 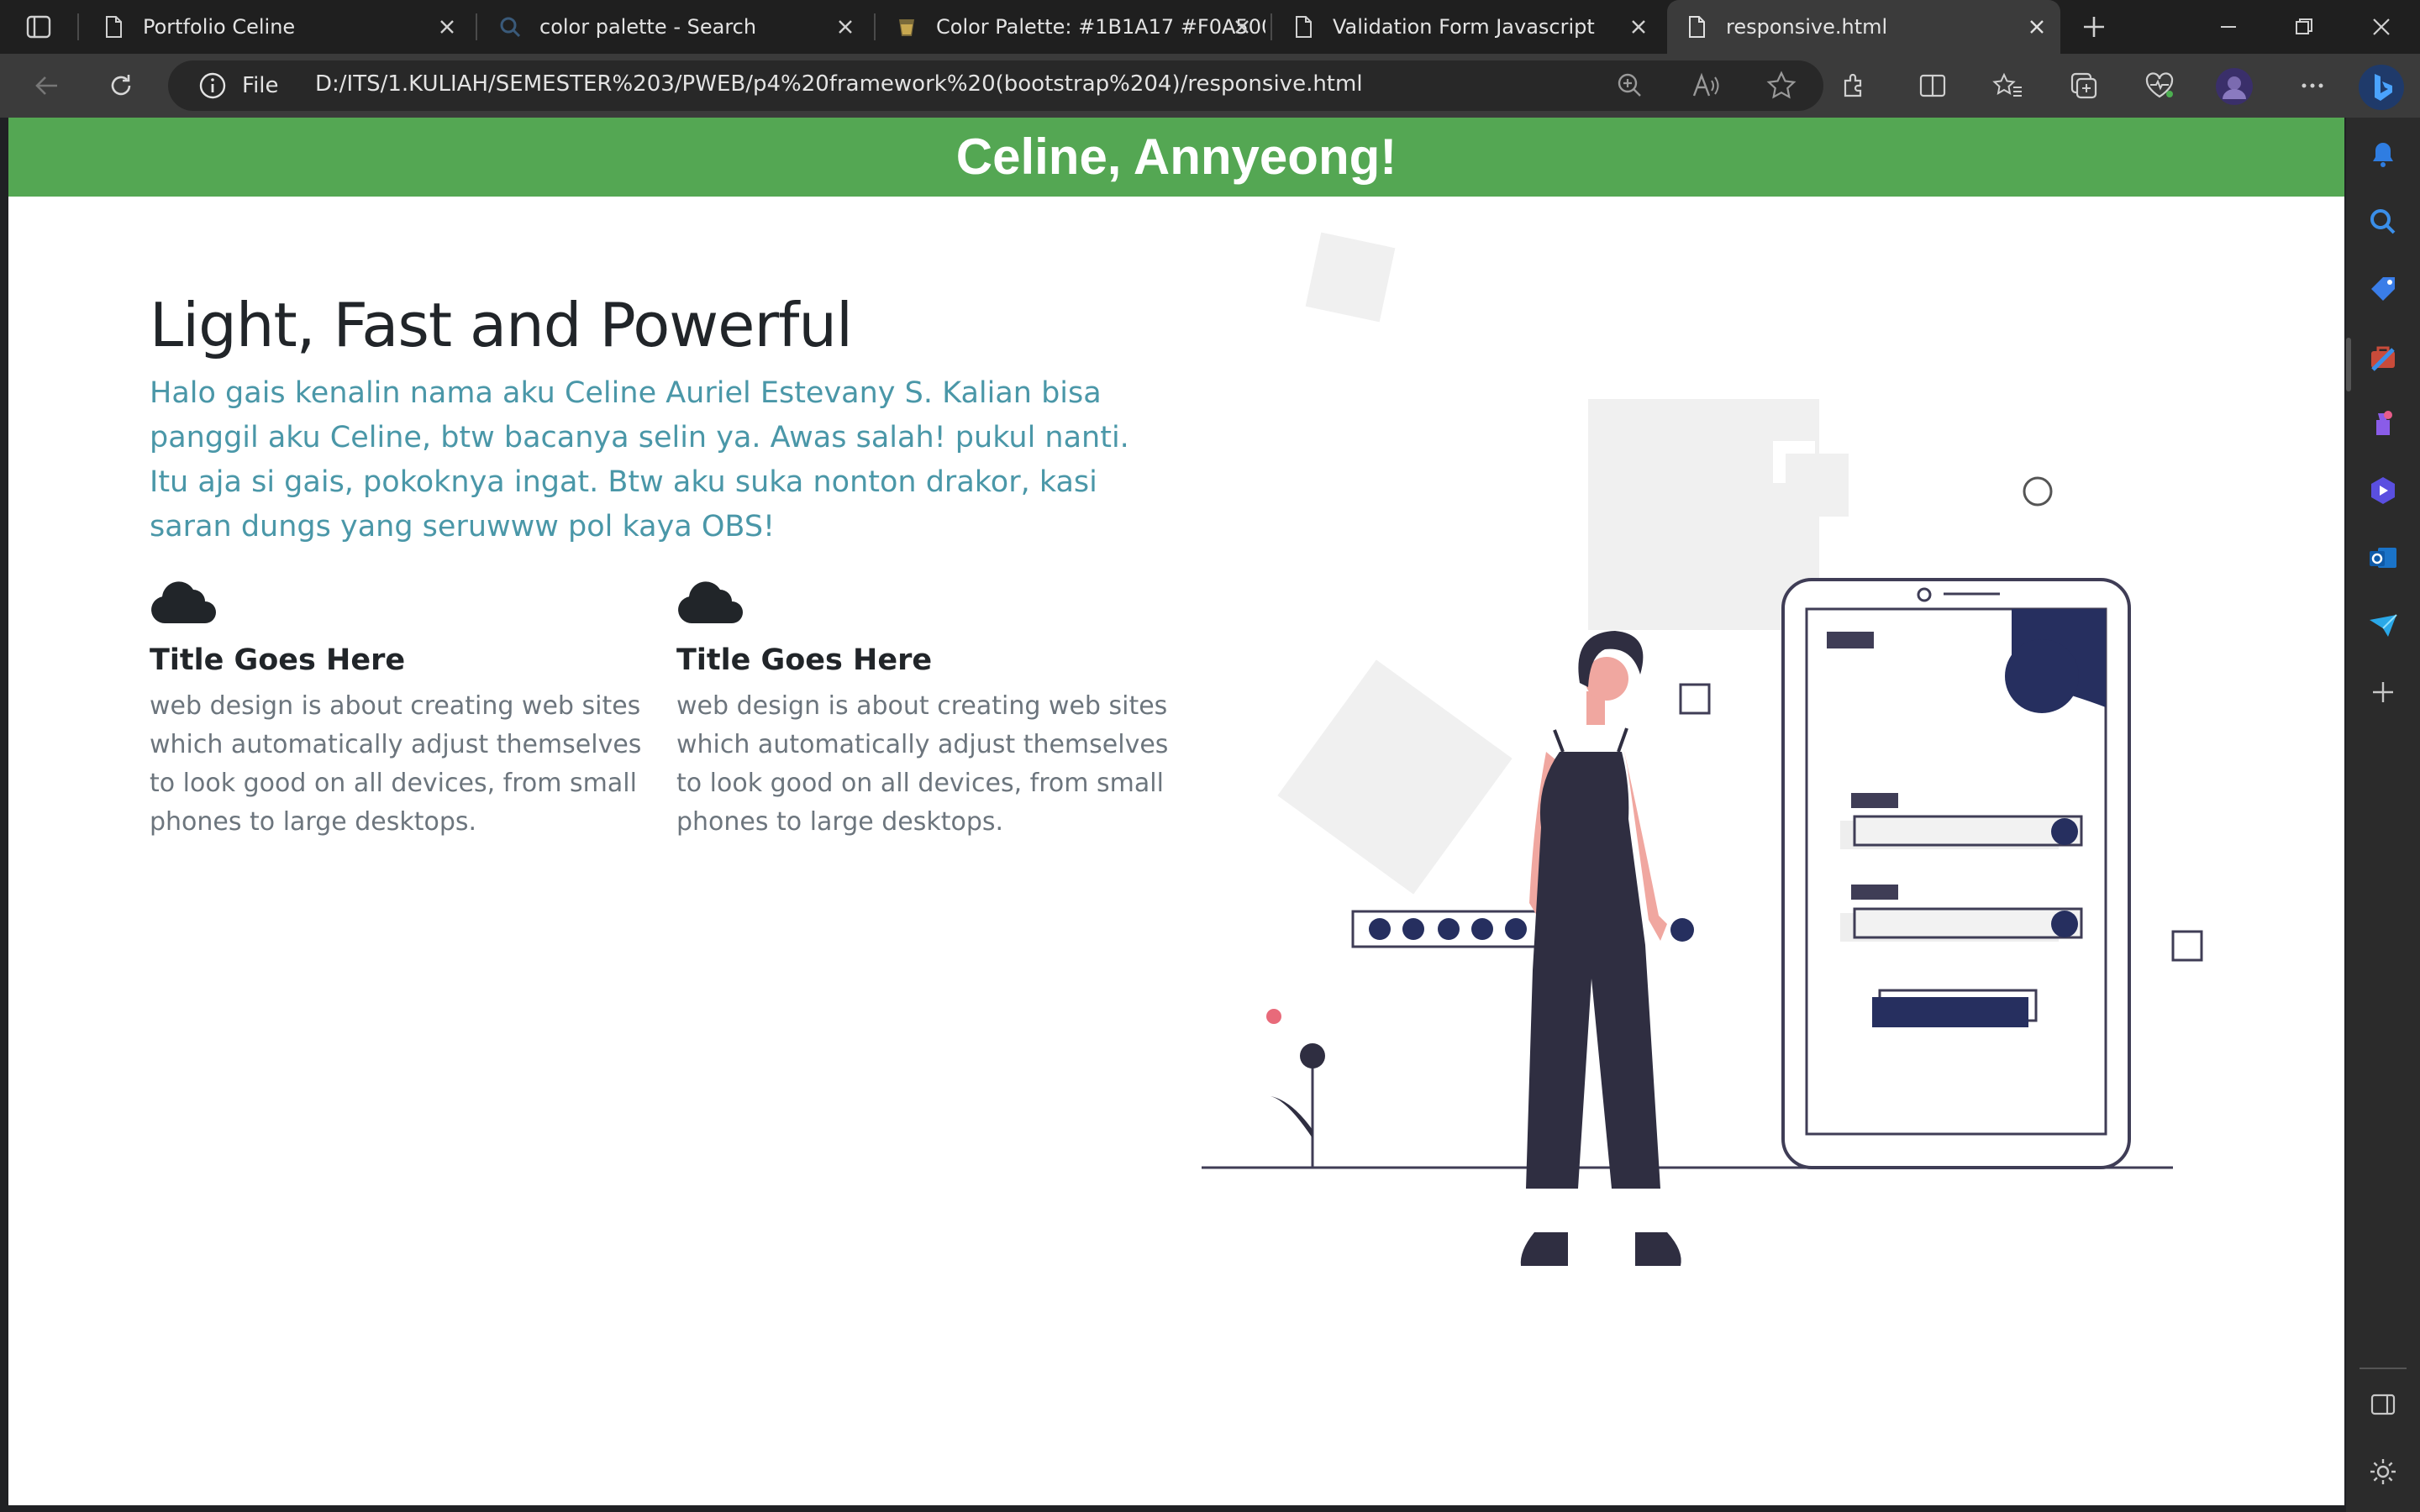 What do you see at coordinates (1782, 85) in the screenshot?
I see `favorite-star-icon` at bounding box center [1782, 85].